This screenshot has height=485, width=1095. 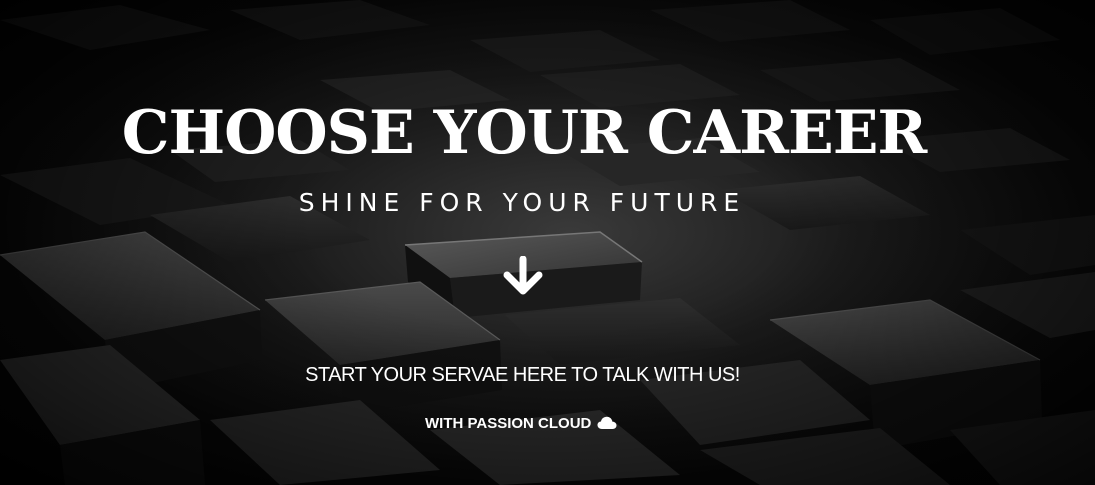 I want to click on cloud-icon, so click(x=607, y=423).